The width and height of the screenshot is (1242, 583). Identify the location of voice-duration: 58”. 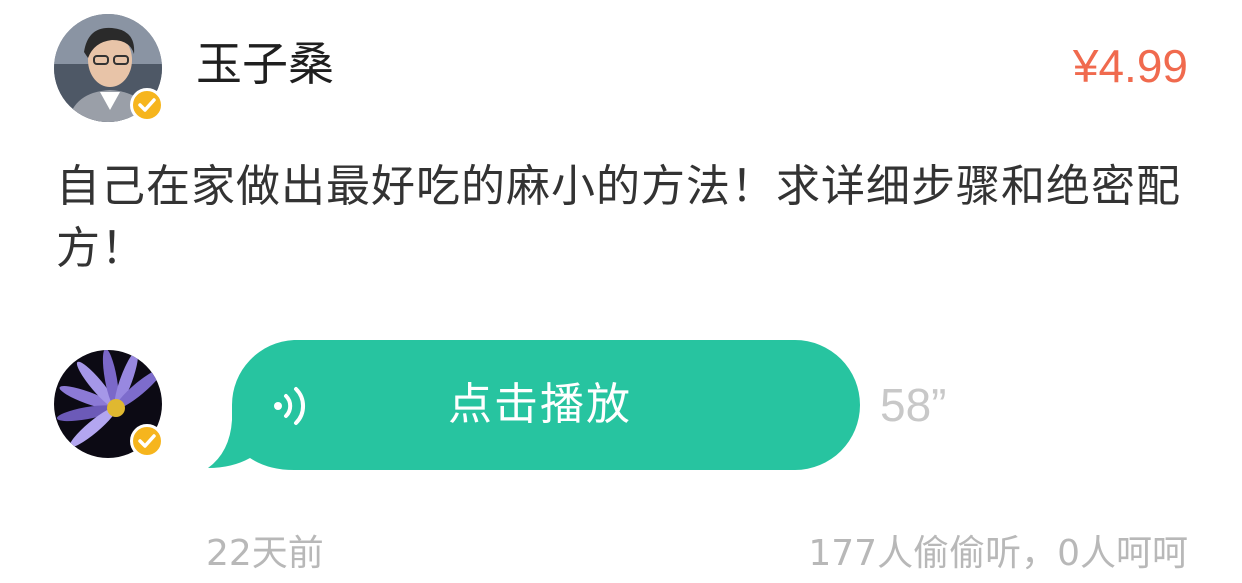
(913, 405).